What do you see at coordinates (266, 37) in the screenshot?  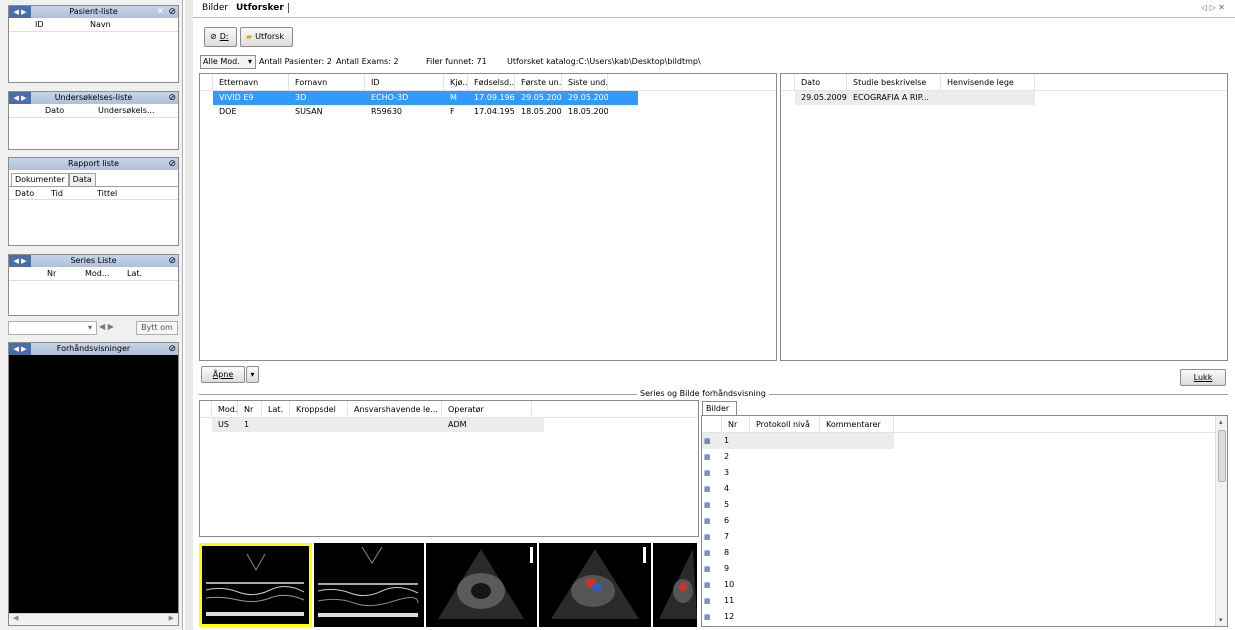 I see `explore-button: ▰ Utforsk` at bounding box center [266, 37].